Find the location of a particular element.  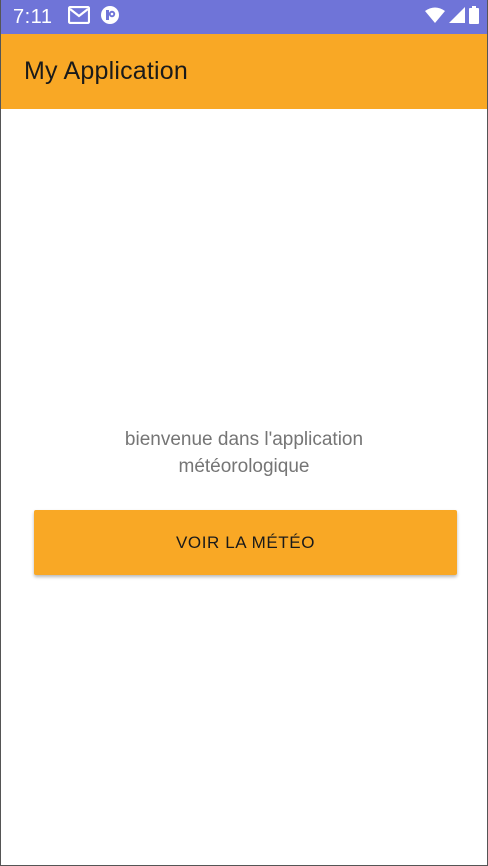

cell-signal-icon is located at coordinates (457, 17).